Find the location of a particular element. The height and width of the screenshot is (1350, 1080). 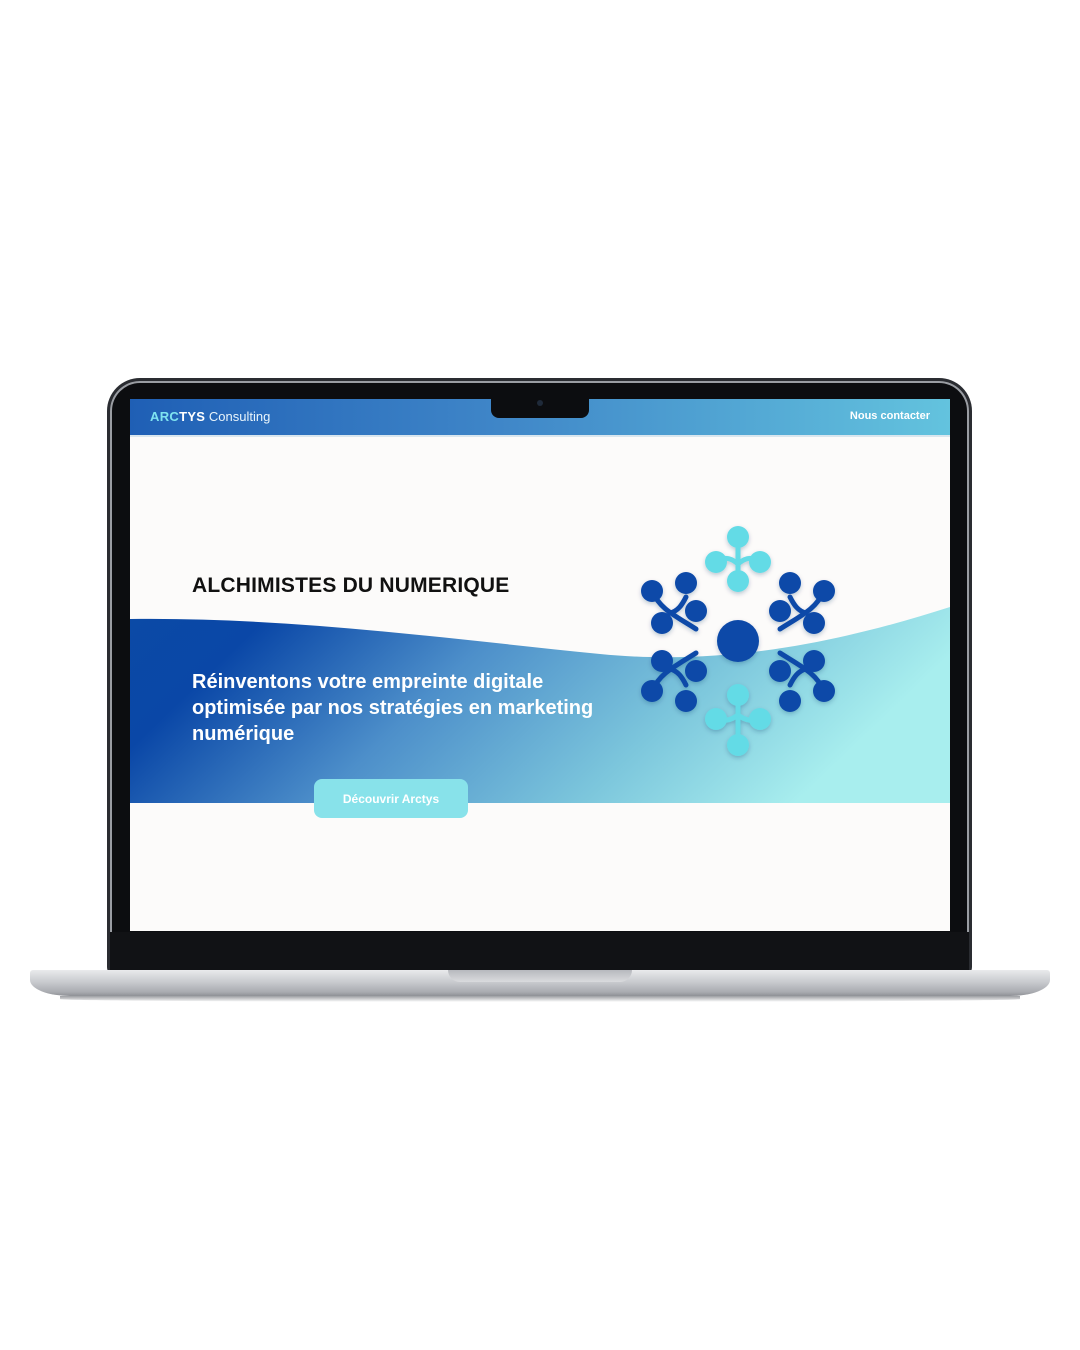

site-logo: ARCTYS Consulting is located at coordinates (210, 416).